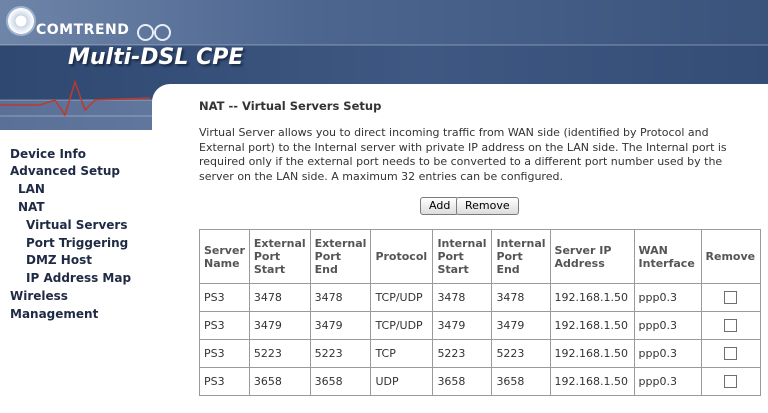  Describe the element at coordinates (75, 98) in the screenshot. I see `heartbeat-graphic` at that location.